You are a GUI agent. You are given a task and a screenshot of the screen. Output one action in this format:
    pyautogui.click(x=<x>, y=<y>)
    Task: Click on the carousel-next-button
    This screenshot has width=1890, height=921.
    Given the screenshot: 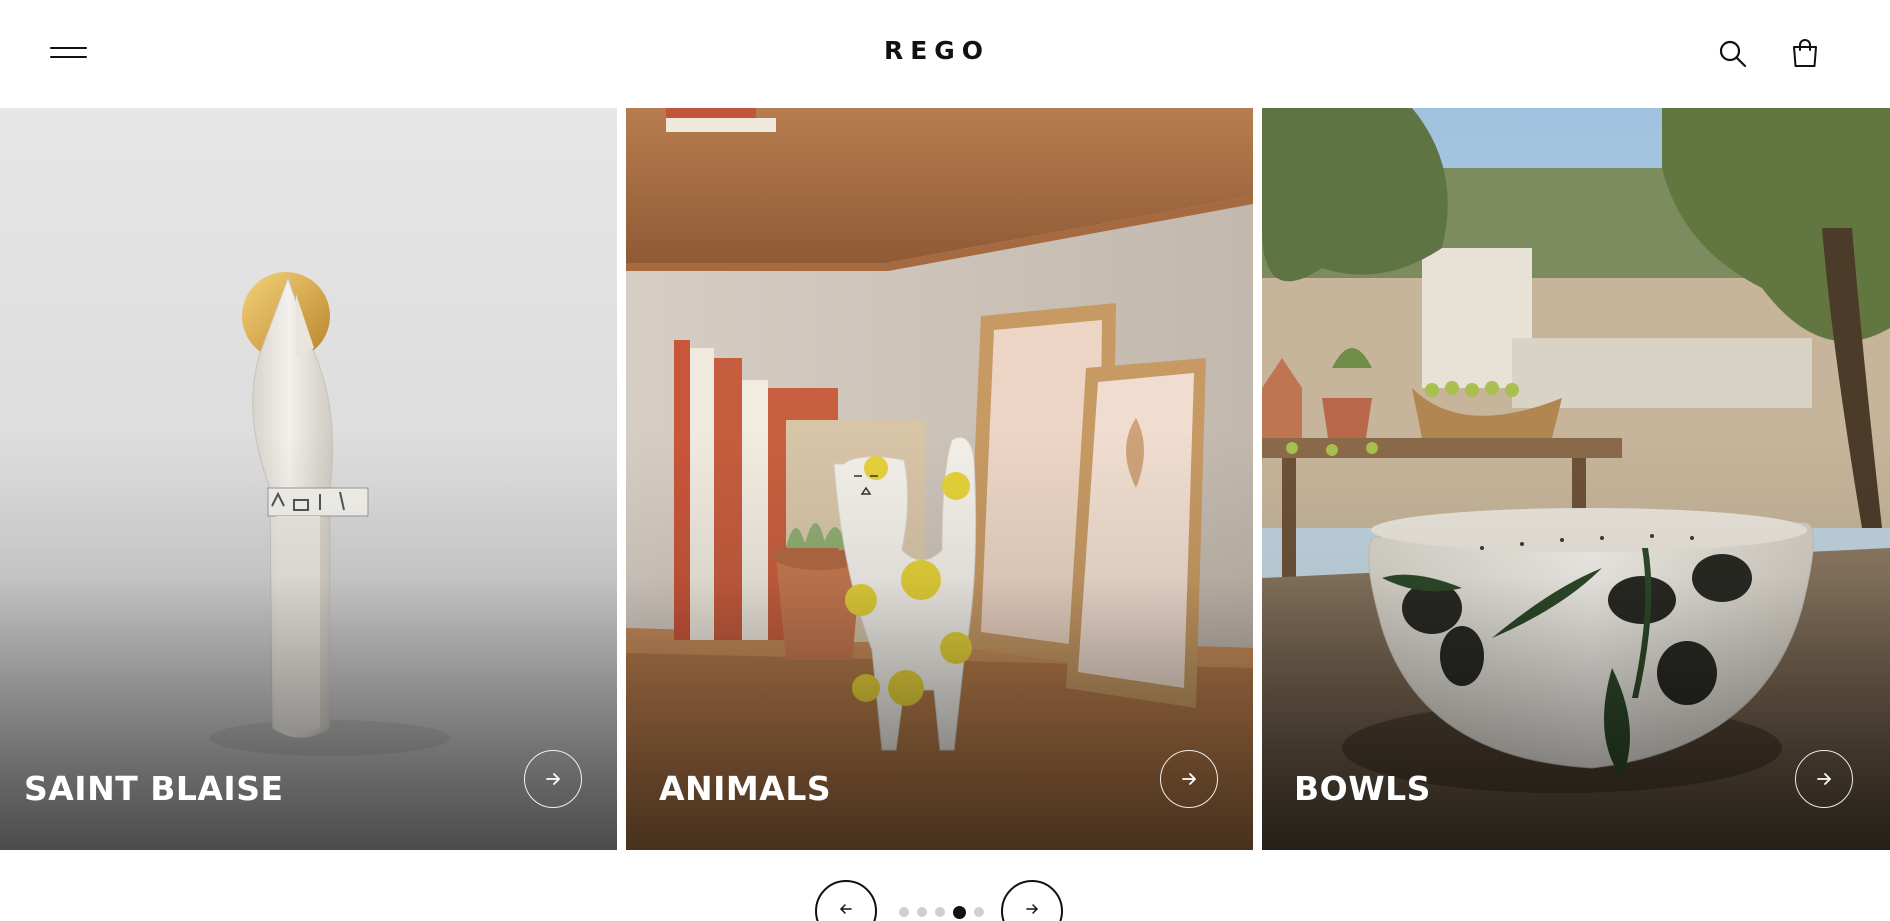 What is the action you would take?
    pyautogui.click(x=1032, y=900)
    